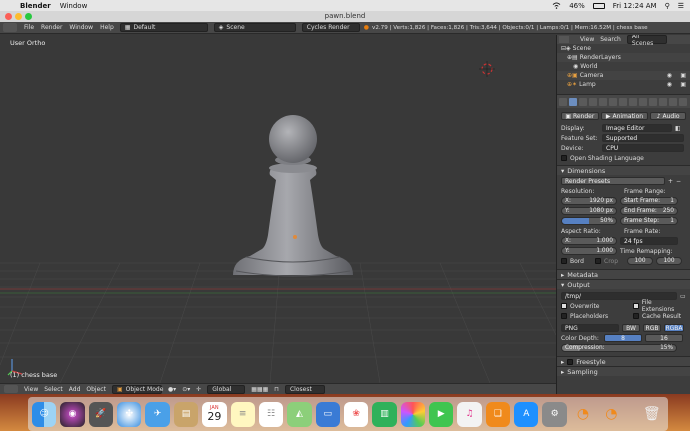 The width and height of the screenshot is (690, 431). I want to click on start-frame-field: Start Frame: 1, so click(649, 201).